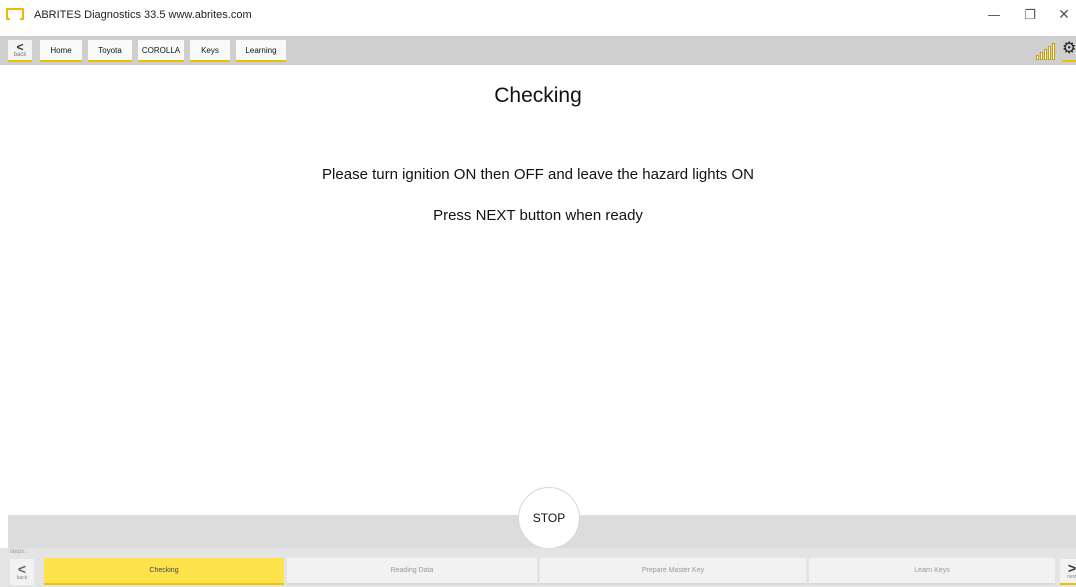  What do you see at coordinates (143, 15) in the screenshot?
I see `window-title: ABRITES Diagnostics 33.5 www.abrites.com` at bounding box center [143, 15].